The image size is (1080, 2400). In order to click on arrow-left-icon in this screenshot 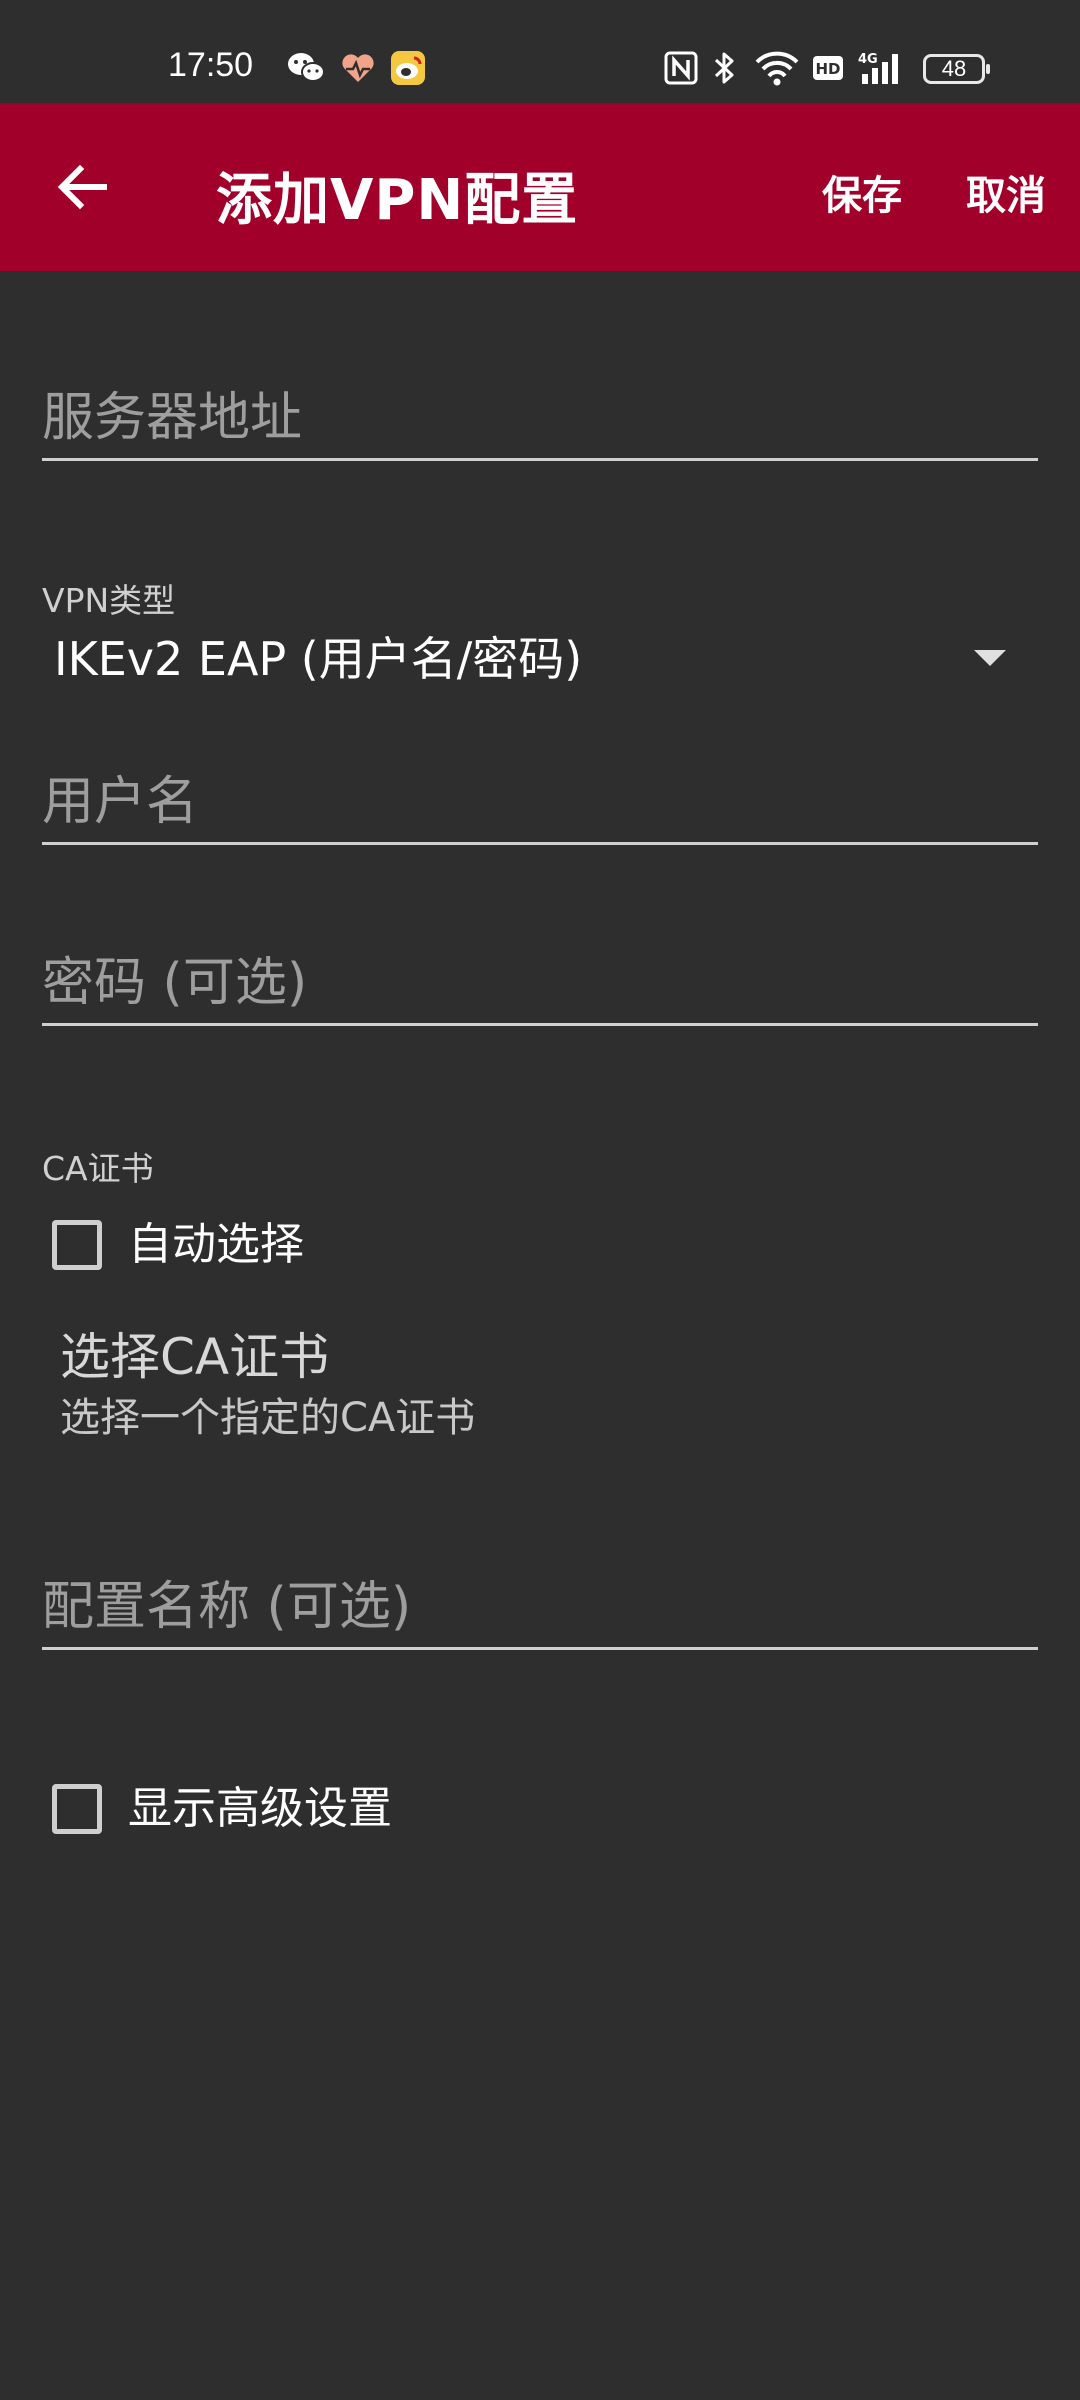, I will do `click(82, 187)`.